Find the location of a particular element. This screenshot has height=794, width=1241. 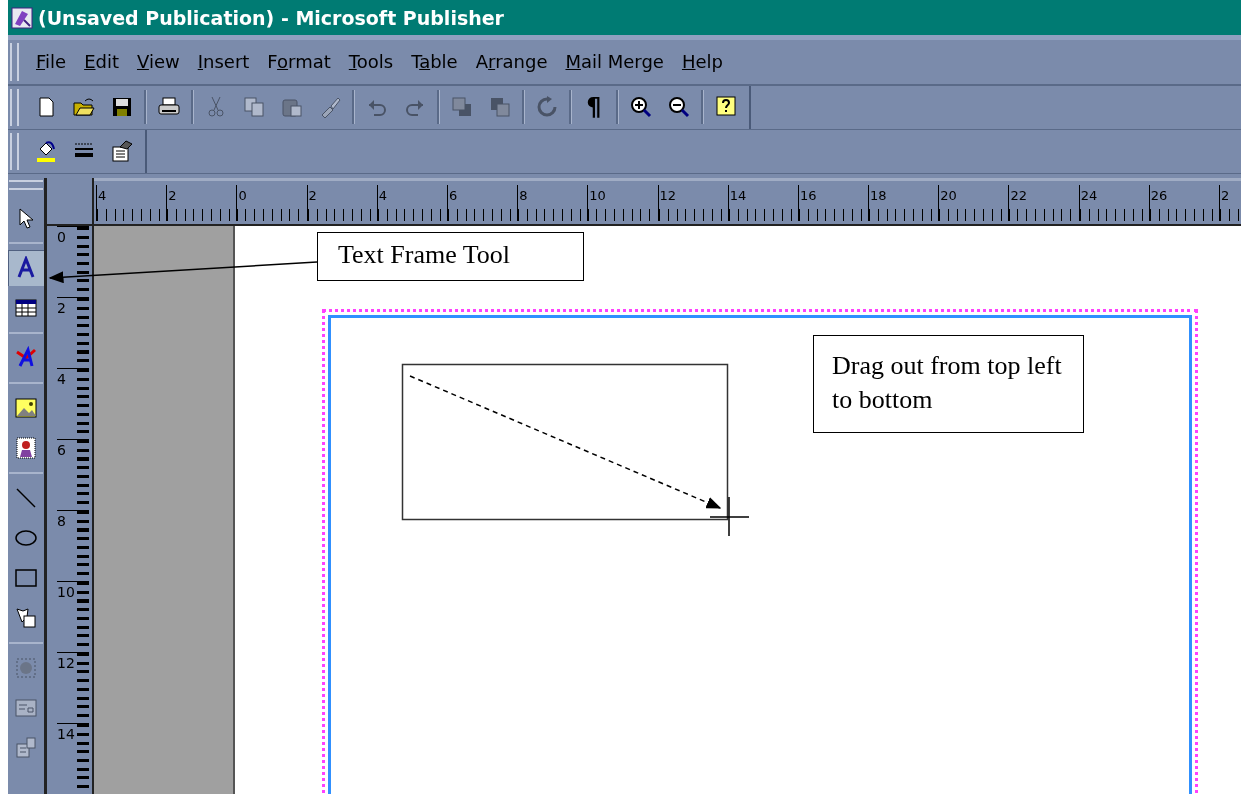

ruler-number: 26 is located at coordinates (1158, 196).